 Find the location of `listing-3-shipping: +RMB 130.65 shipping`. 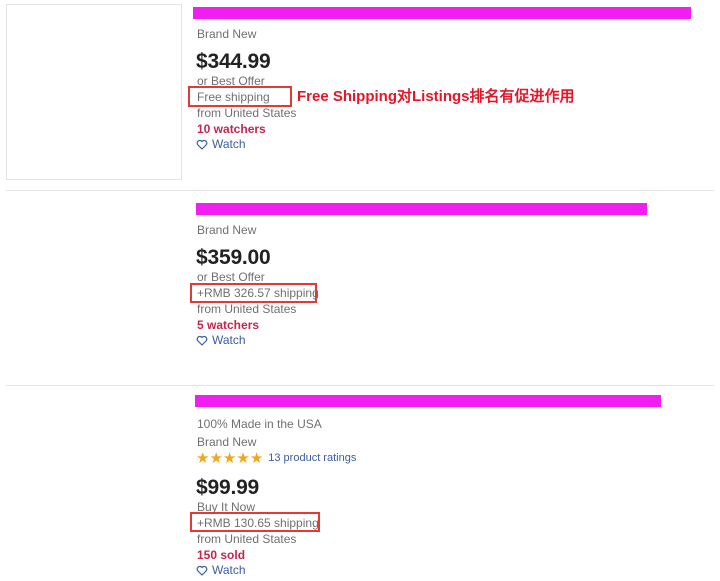

listing-3-shipping: +RMB 130.65 shipping is located at coordinates (258, 523).